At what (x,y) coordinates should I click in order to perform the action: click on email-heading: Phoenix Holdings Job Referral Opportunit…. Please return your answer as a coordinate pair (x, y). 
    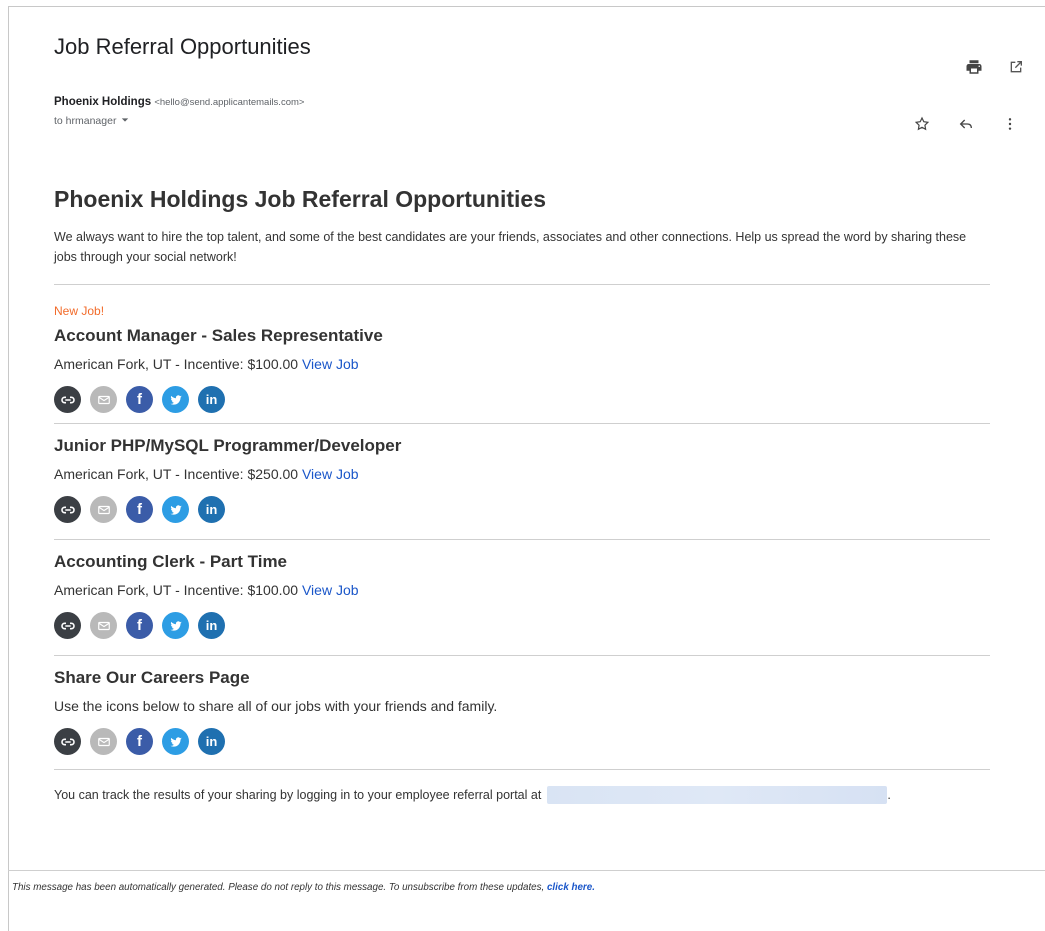
    Looking at the image, I should click on (300, 199).